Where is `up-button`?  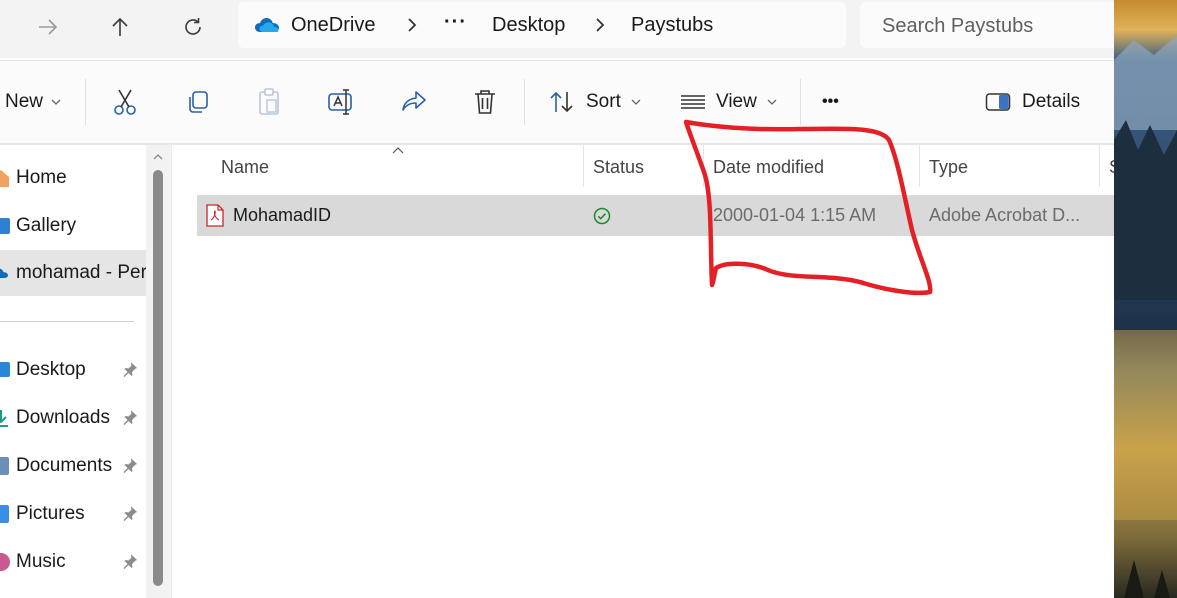 up-button is located at coordinates (120, 27).